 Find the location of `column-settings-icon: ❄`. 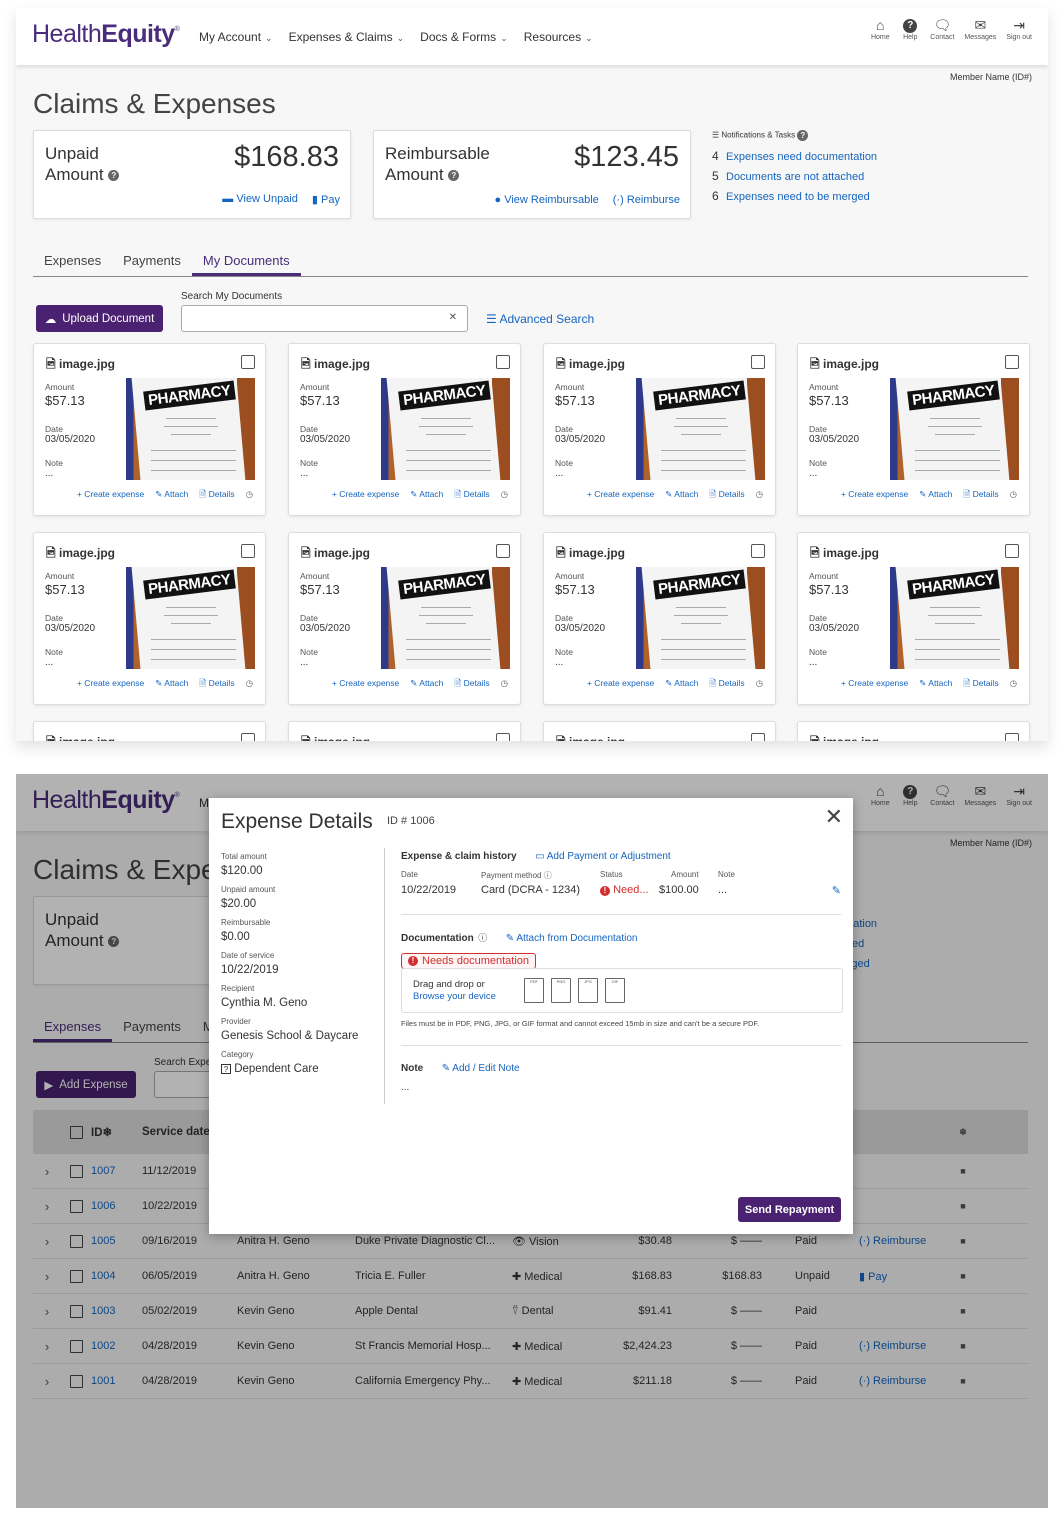

column-settings-icon: ❄ is located at coordinates (963, 1132).